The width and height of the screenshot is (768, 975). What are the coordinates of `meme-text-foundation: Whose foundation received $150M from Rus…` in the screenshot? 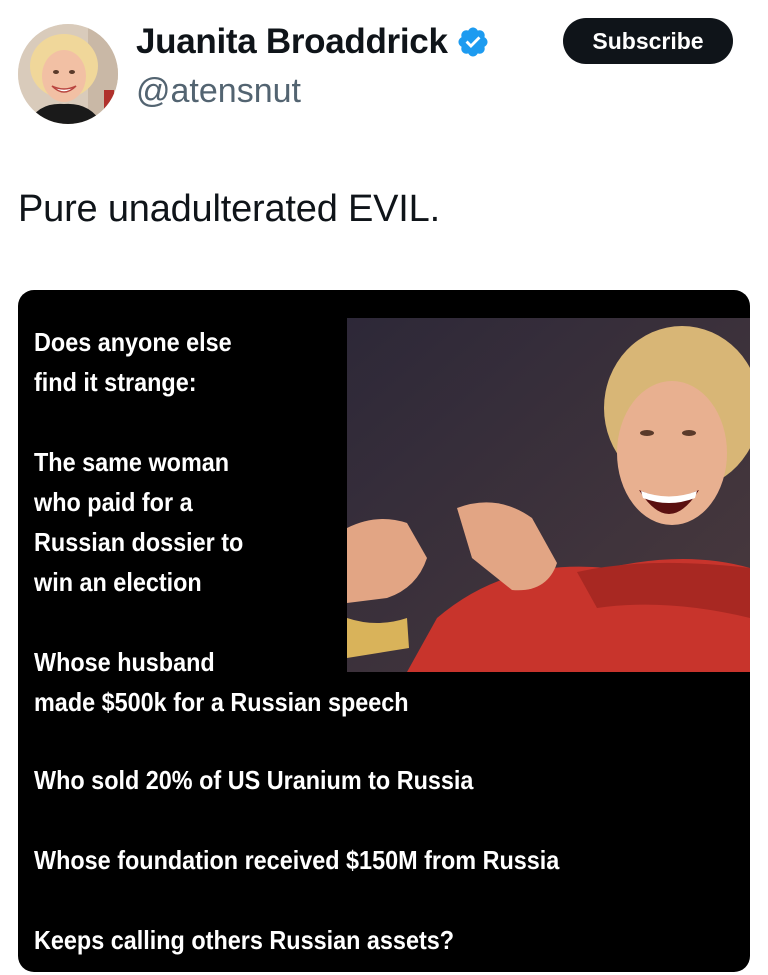 It's located at (296, 860).